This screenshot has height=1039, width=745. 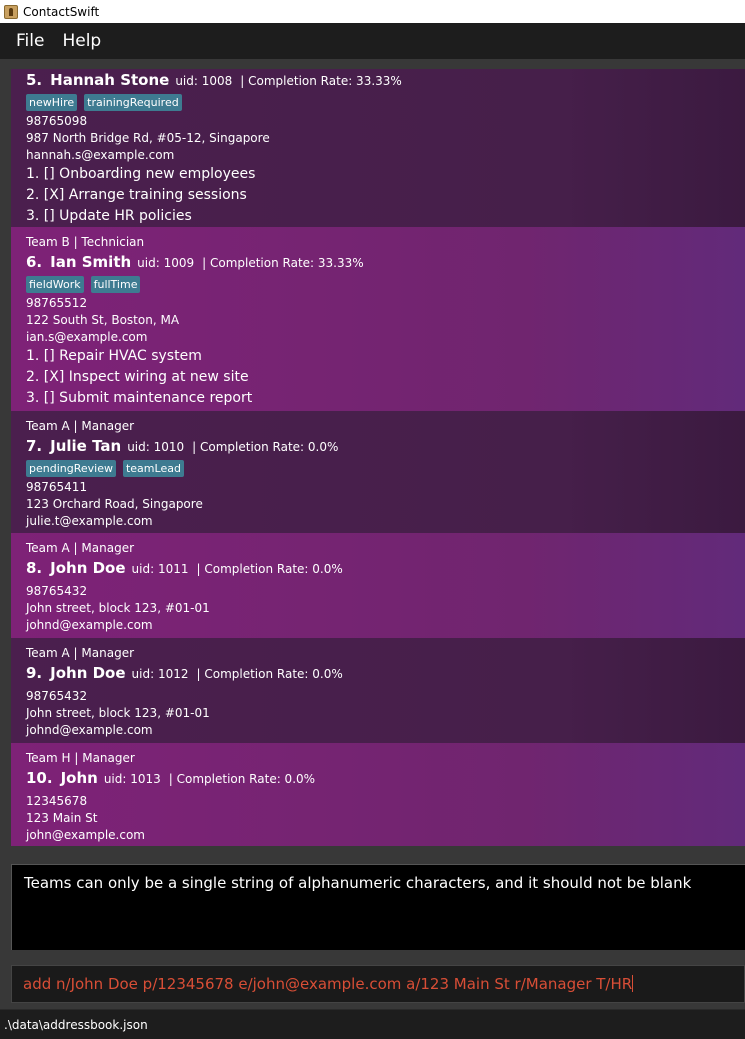 I want to click on task-item: 3. [] Update HR policies, so click(x=109, y=216).